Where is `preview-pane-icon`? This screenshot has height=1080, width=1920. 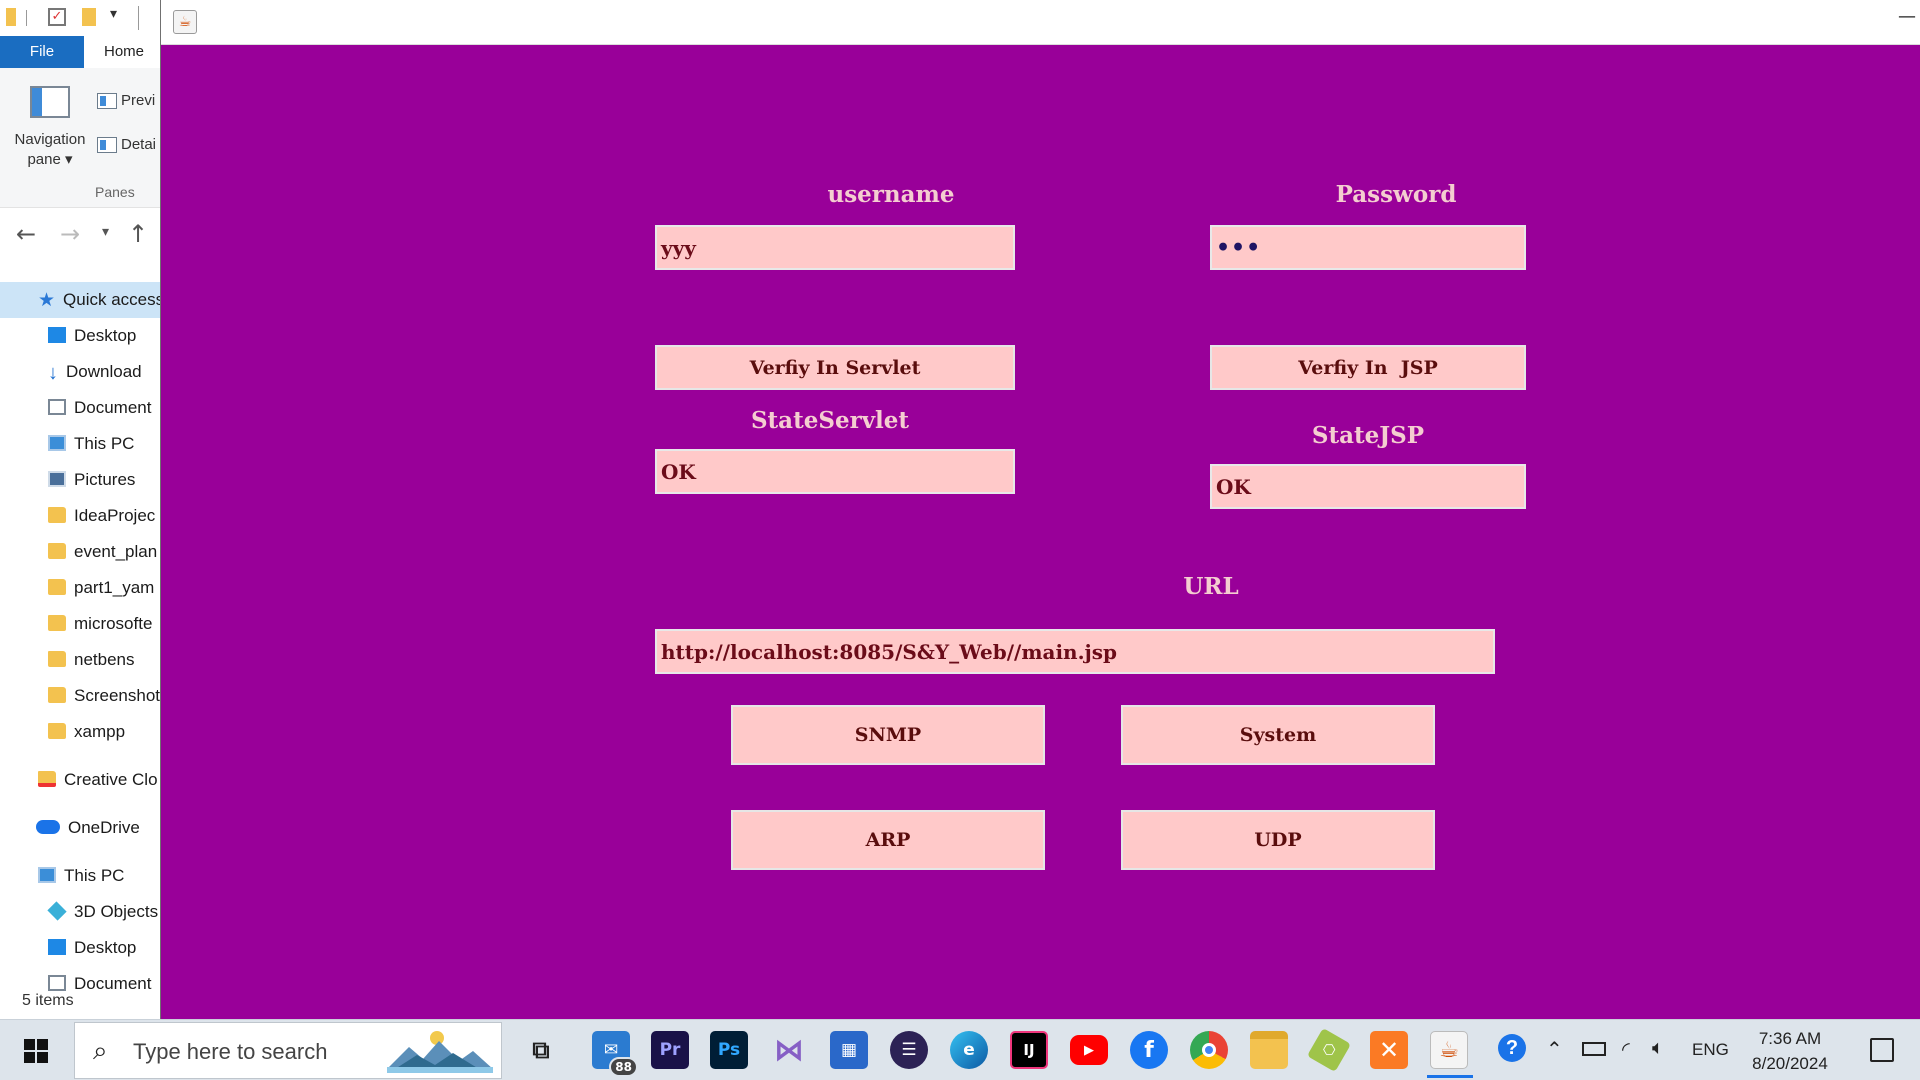
preview-pane-icon is located at coordinates (107, 101).